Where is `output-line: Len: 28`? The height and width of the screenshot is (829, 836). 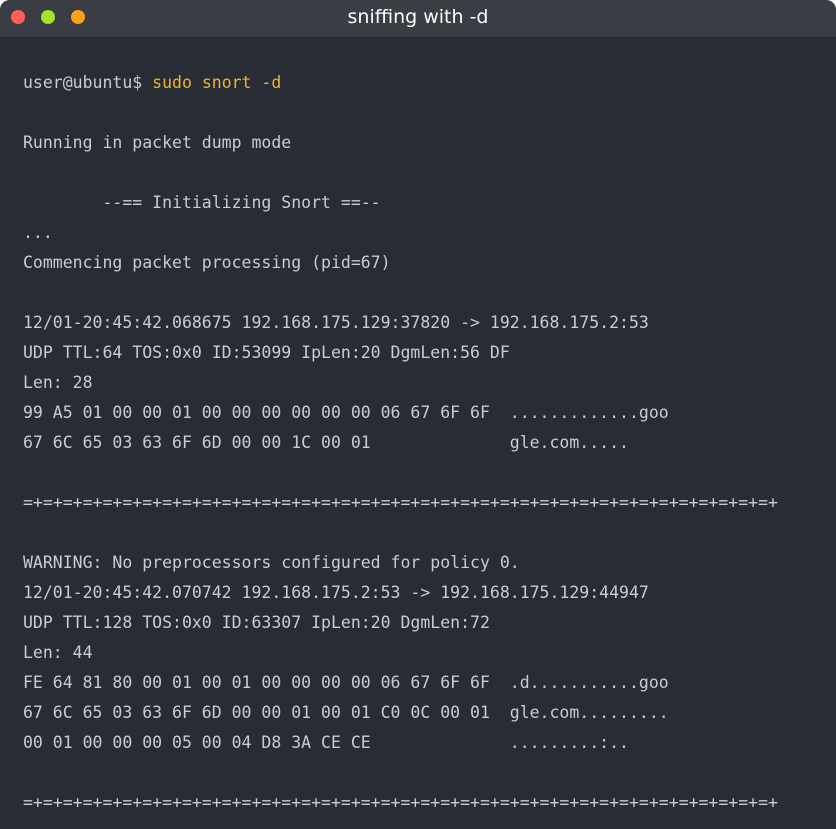 output-line: Len: 28 is located at coordinates (58, 382).